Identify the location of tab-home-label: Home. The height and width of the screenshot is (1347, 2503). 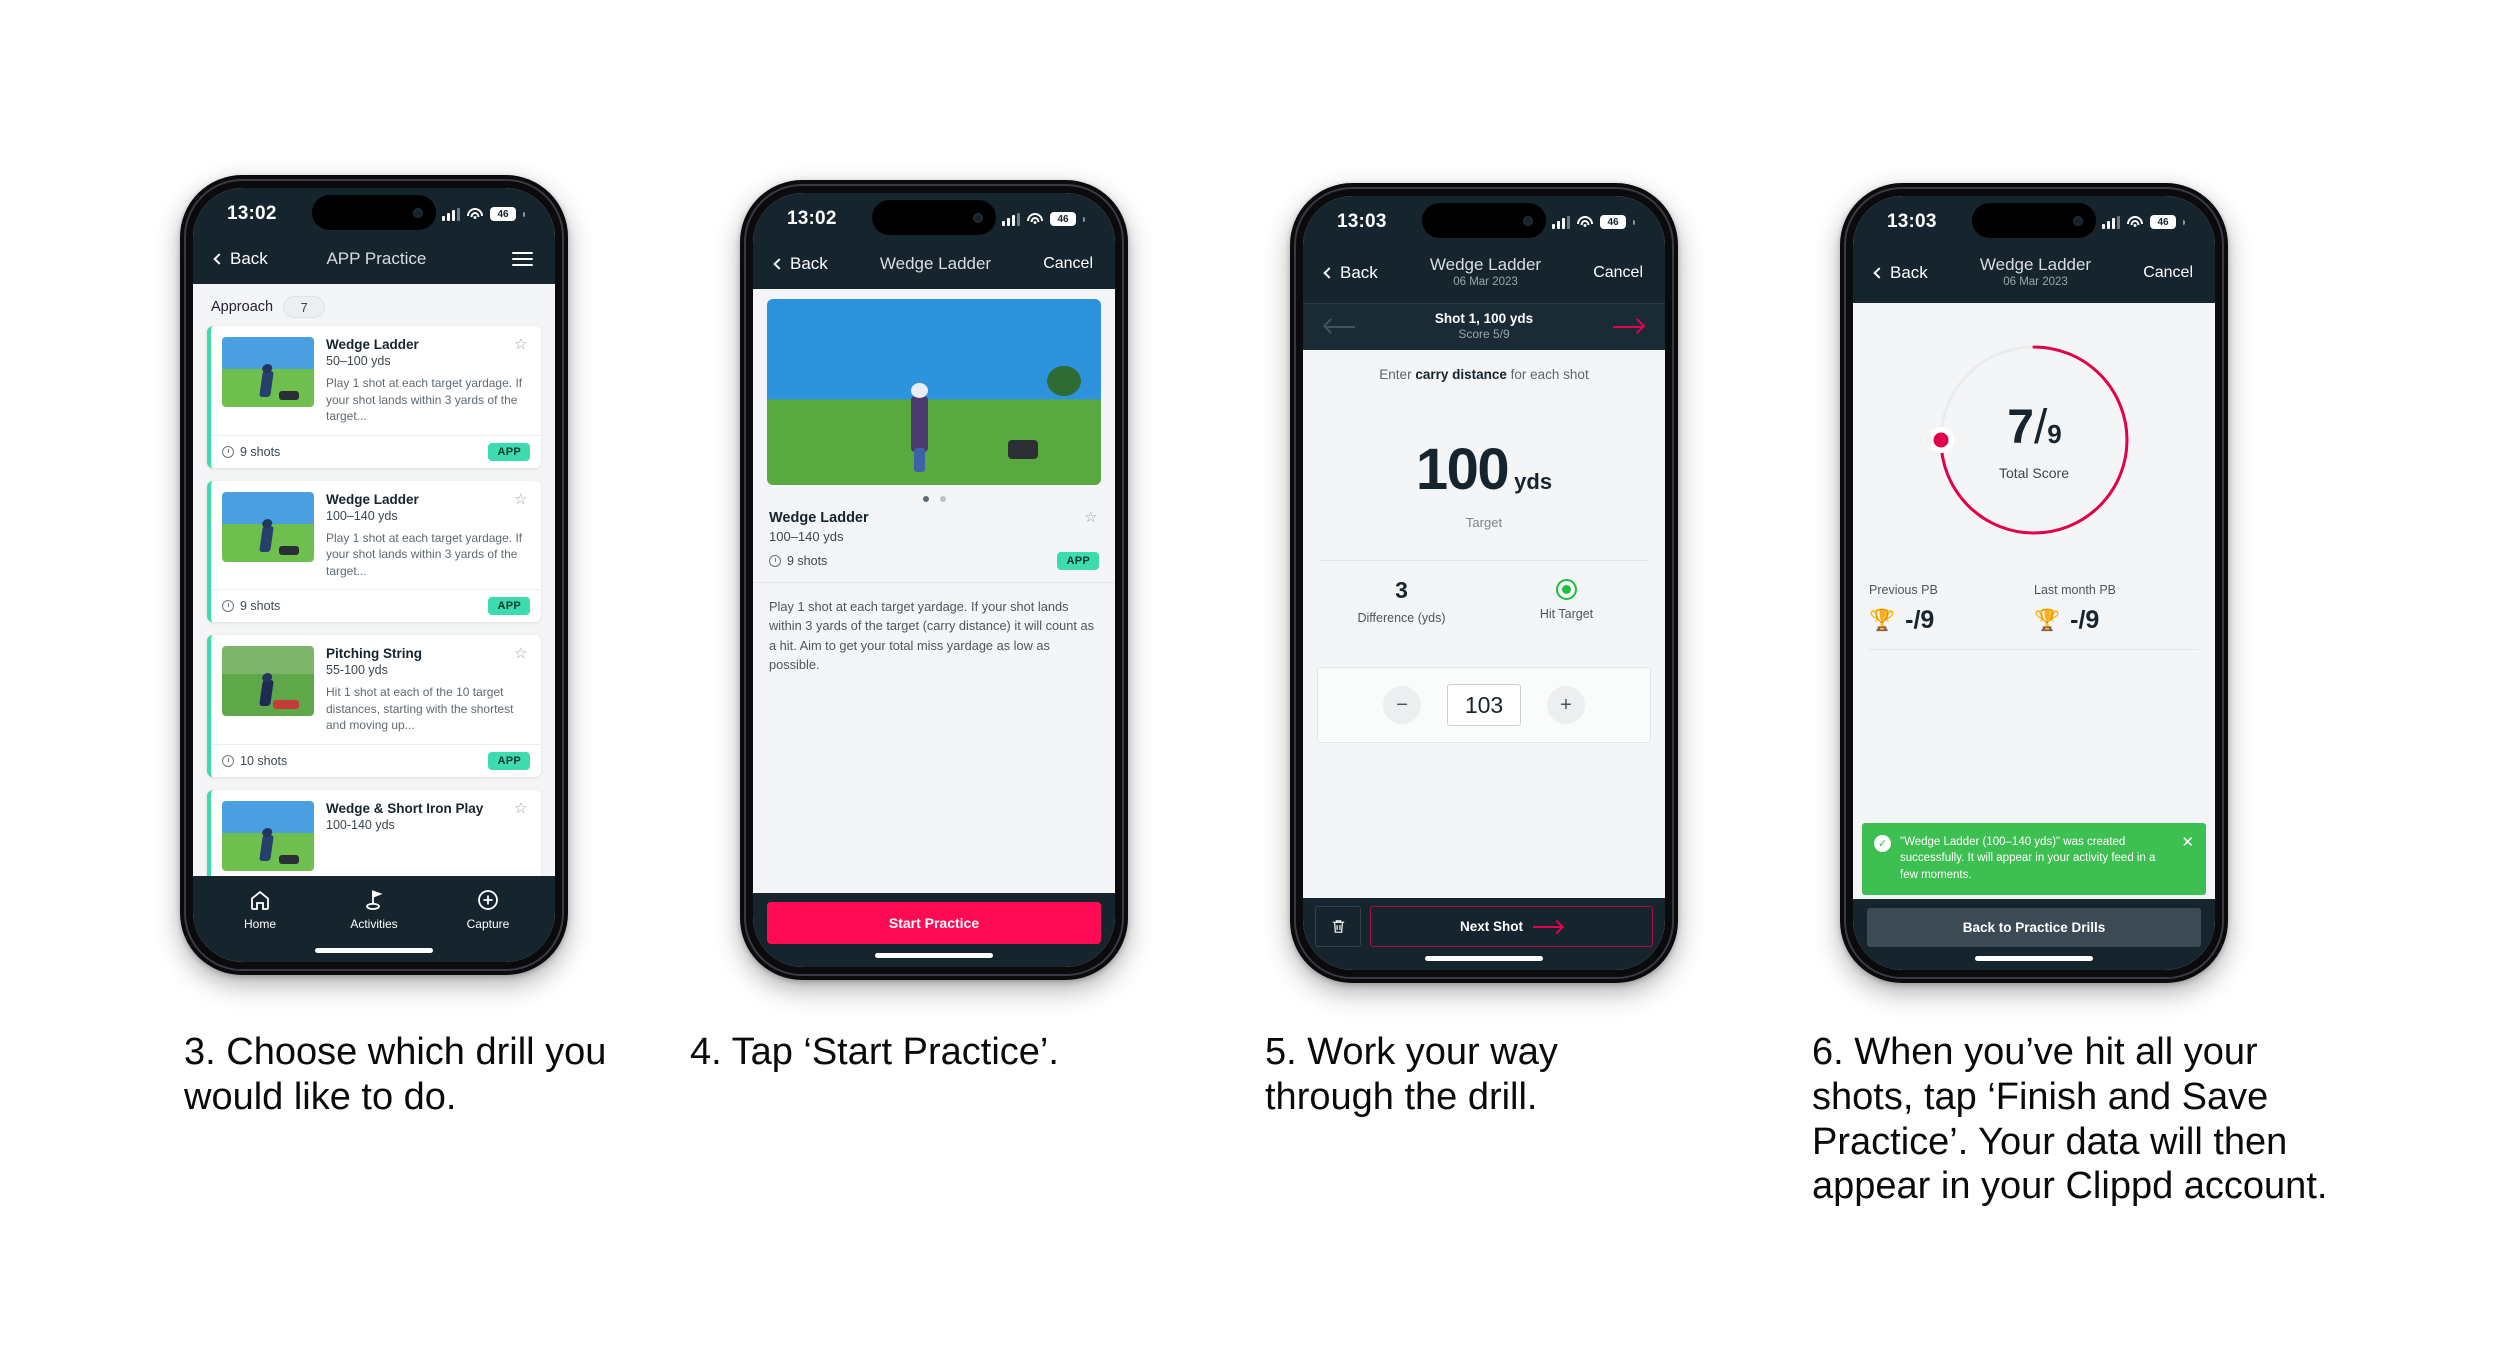
(259, 924).